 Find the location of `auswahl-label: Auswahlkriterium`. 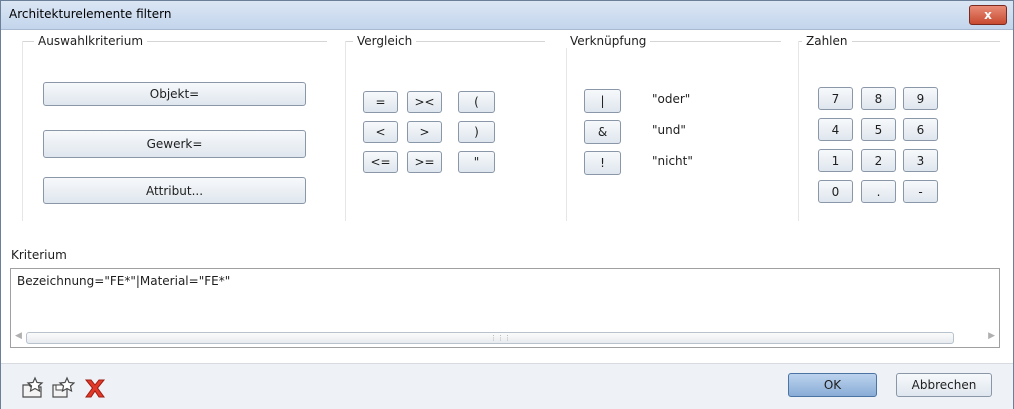

auswahl-label: Auswahlkriterium is located at coordinates (91, 41).